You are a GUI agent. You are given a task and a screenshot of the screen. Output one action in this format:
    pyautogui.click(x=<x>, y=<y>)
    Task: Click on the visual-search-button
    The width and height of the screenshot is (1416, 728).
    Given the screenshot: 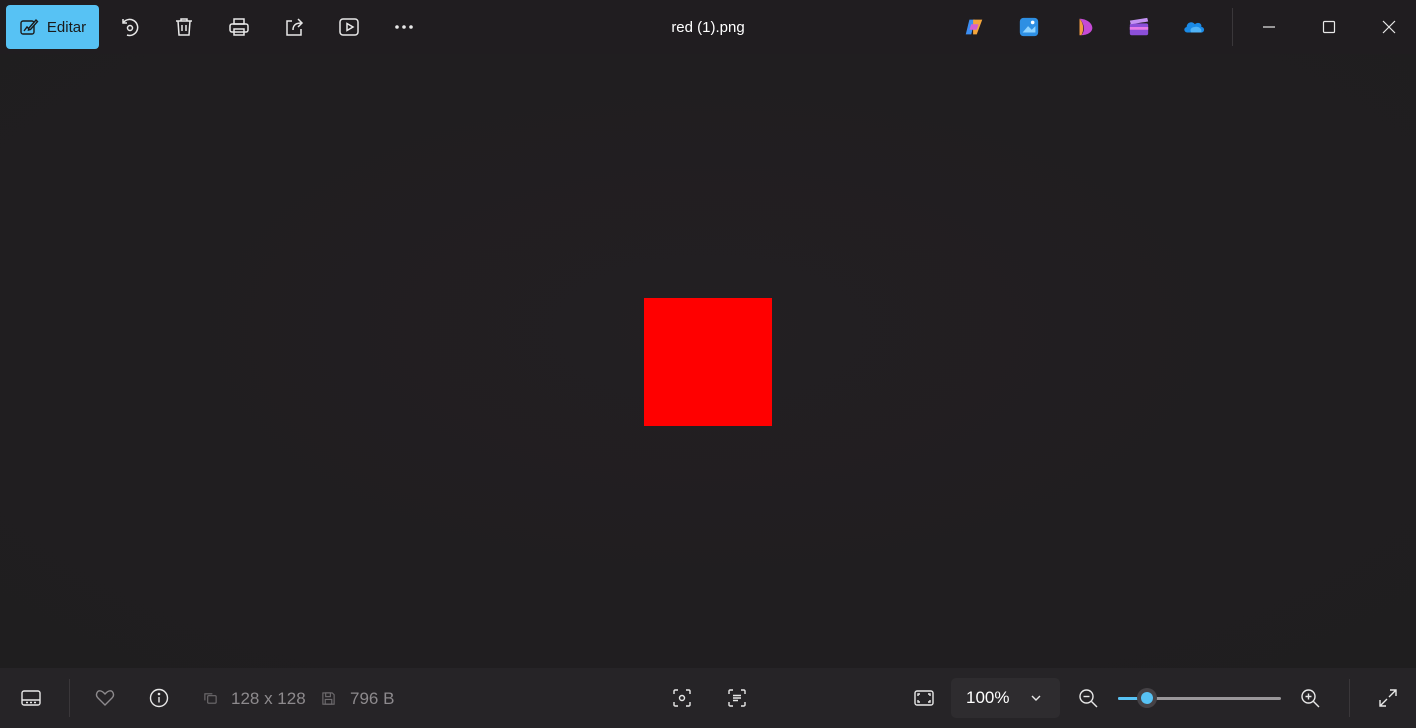 What is the action you would take?
    pyautogui.click(x=682, y=698)
    